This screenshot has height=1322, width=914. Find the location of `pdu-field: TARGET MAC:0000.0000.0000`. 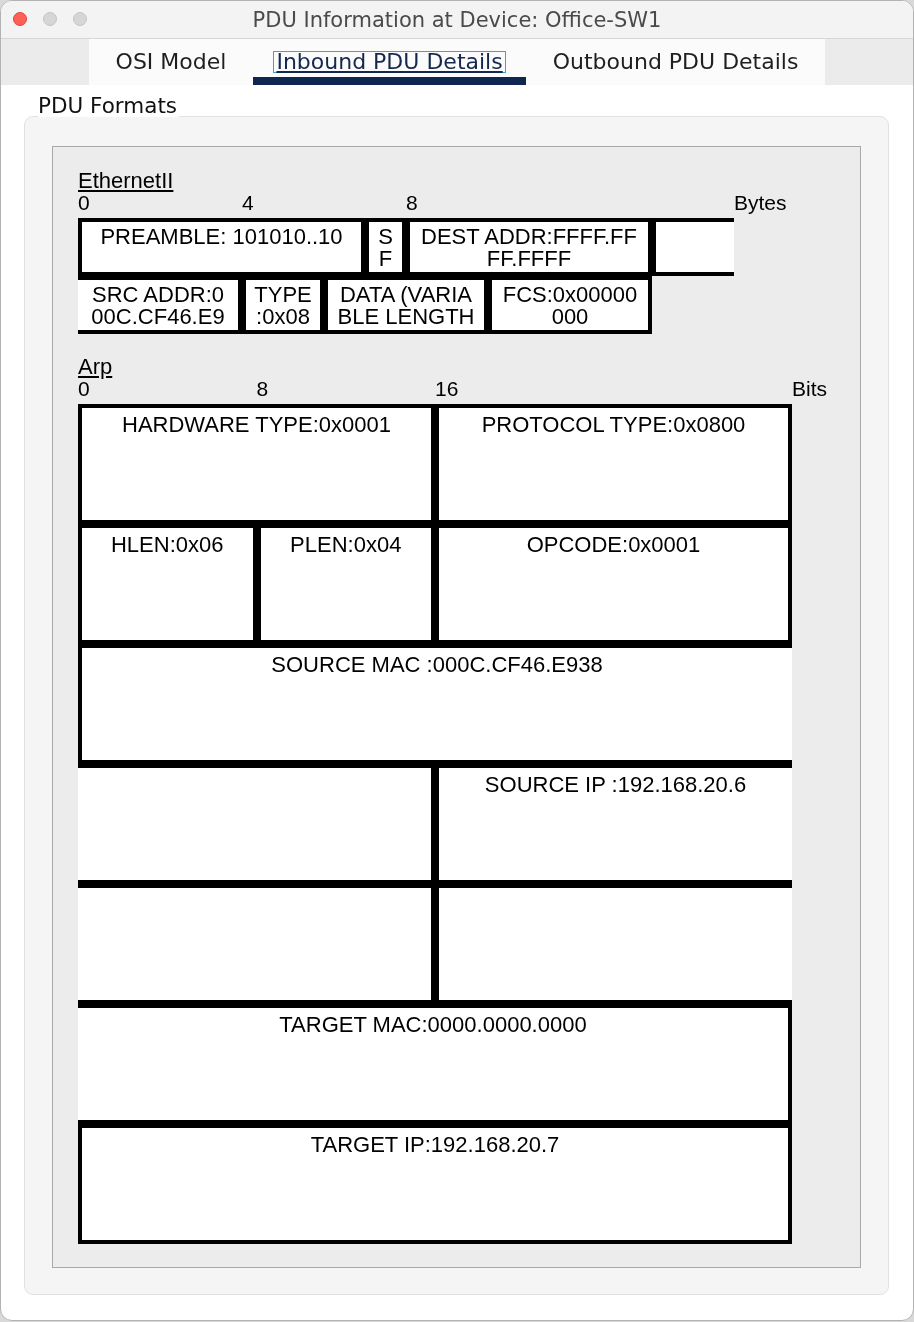

pdu-field: TARGET MAC:0000.0000.0000 is located at coordinates (435, 1064).